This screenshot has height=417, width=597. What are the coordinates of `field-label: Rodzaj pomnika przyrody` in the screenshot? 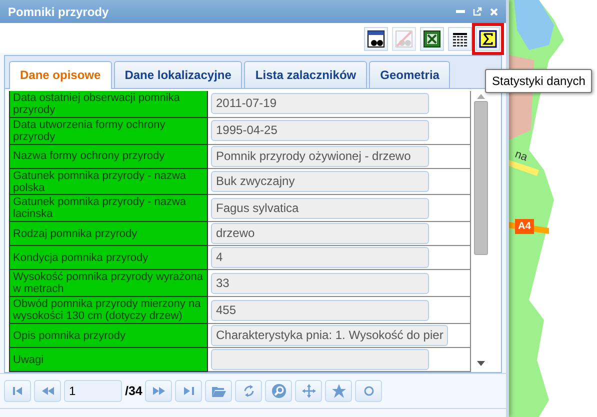 It's located at (109, 234).